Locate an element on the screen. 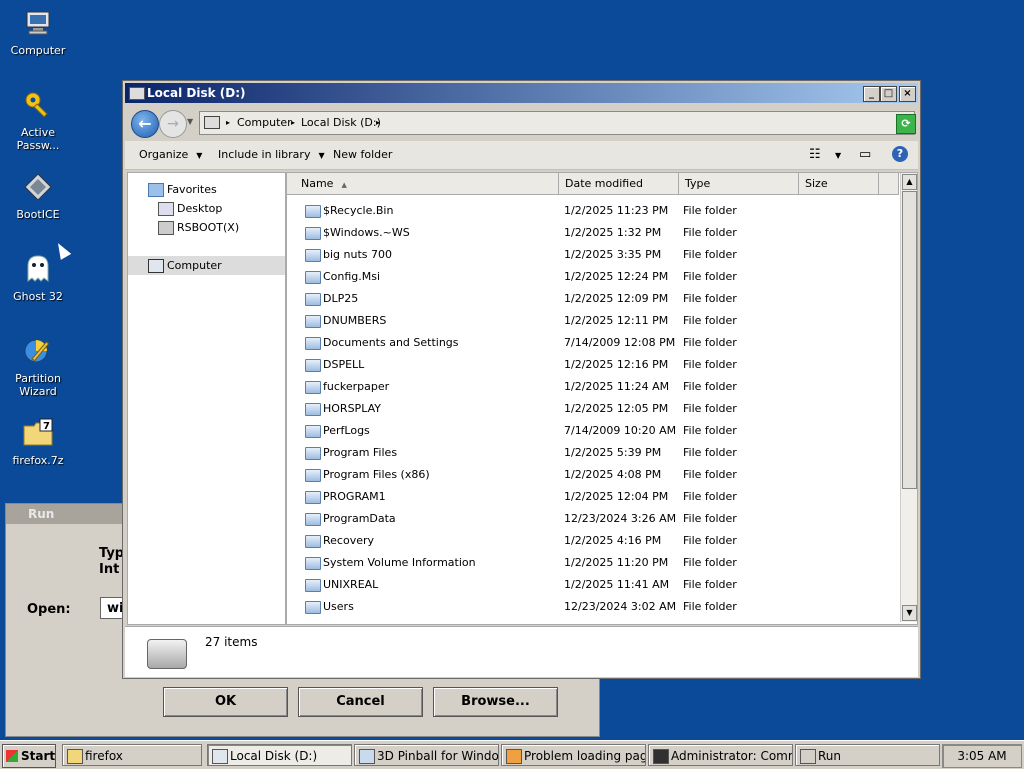  table-row: ProgramData 12/23/2024 3:26 AM File folder is located at coordinates (593, 519).